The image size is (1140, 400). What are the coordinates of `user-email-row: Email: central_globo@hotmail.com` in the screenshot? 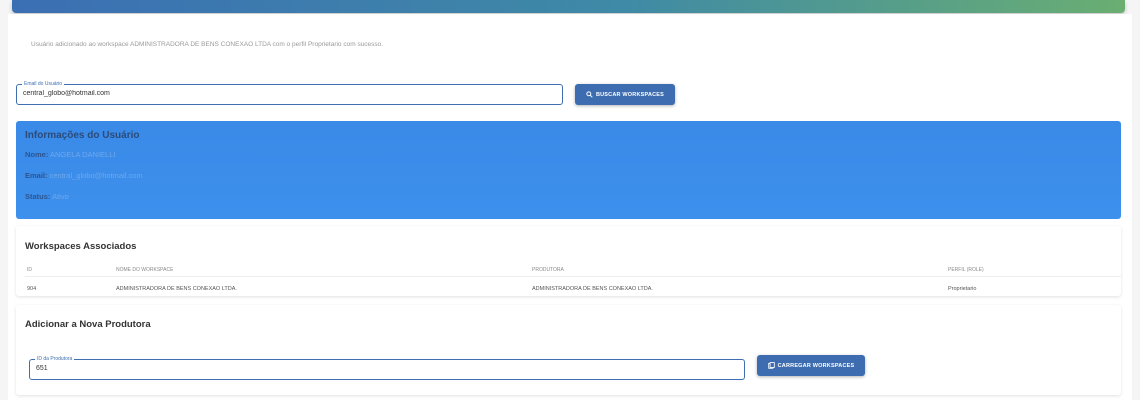 It's located at (84, 175).